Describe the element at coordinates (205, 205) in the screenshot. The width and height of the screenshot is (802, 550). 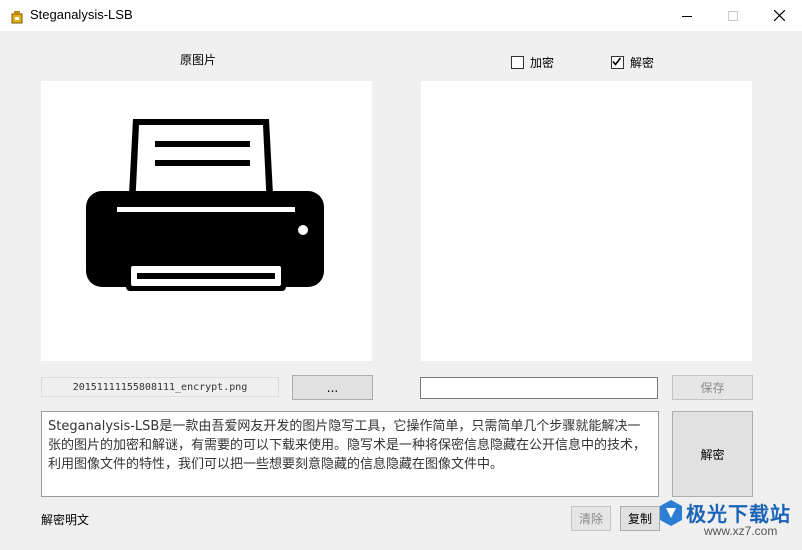
I see `printer-icon` at that location.